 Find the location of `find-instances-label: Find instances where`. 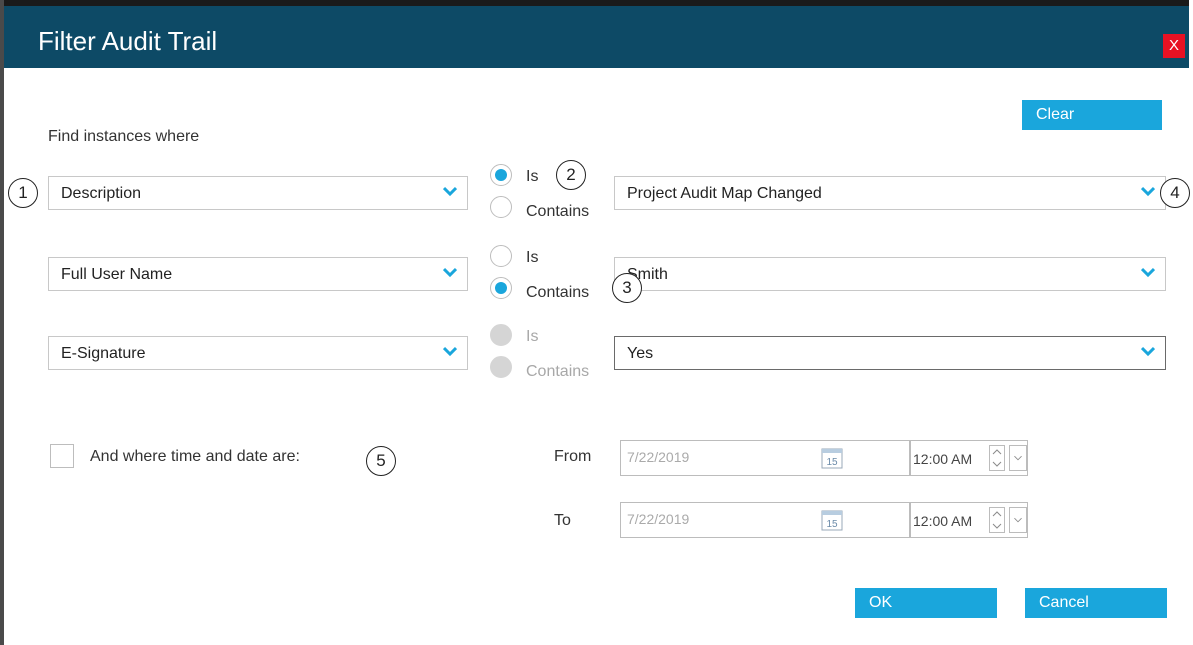

find-instances-label: Find instances where is located at coordinates (124, 136).